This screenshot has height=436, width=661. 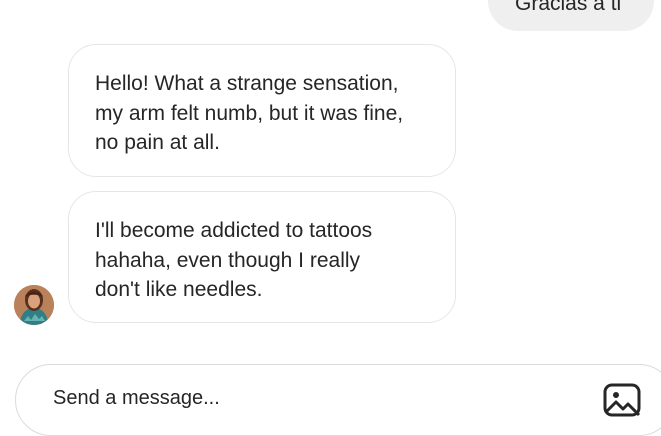 What do you see at coordinates (571, 15) in the screenshot?
I see `sent-message-bubble: Gracias a ti` at bounding box center [571, 15].